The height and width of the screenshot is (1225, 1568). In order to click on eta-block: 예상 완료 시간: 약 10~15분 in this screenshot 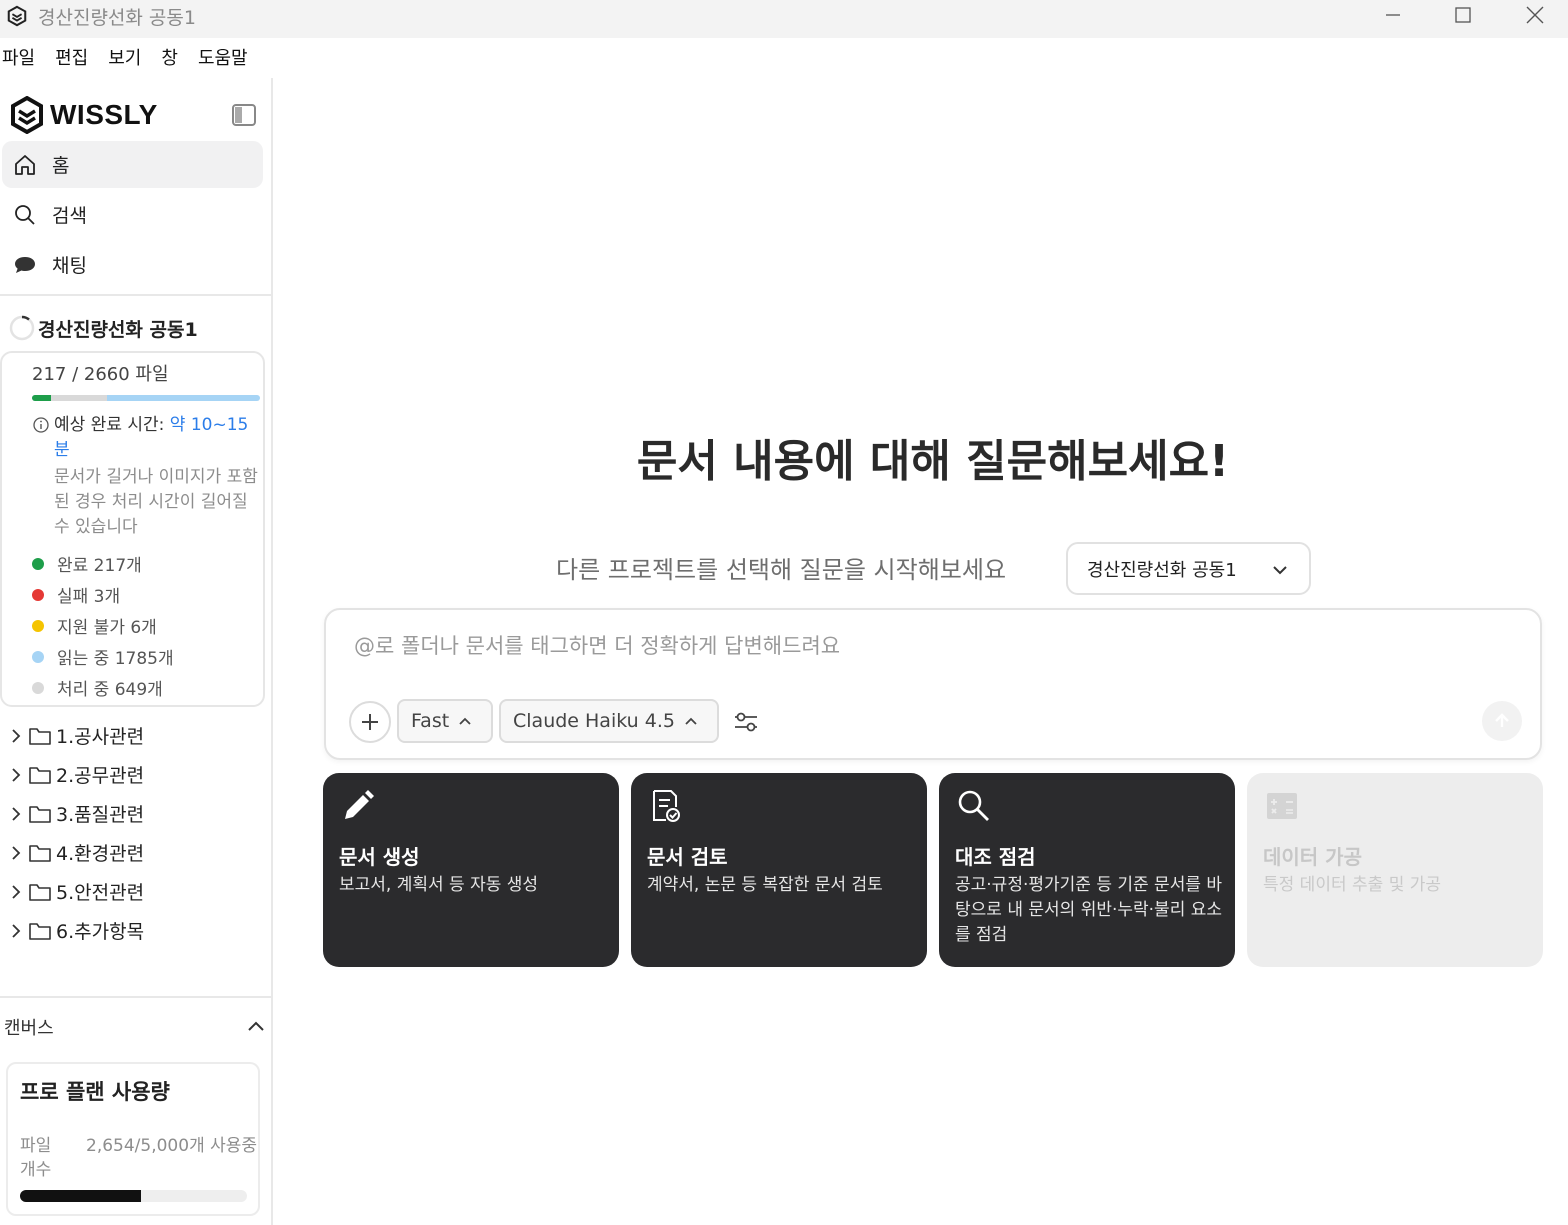, I will do `click(147, 438)`.